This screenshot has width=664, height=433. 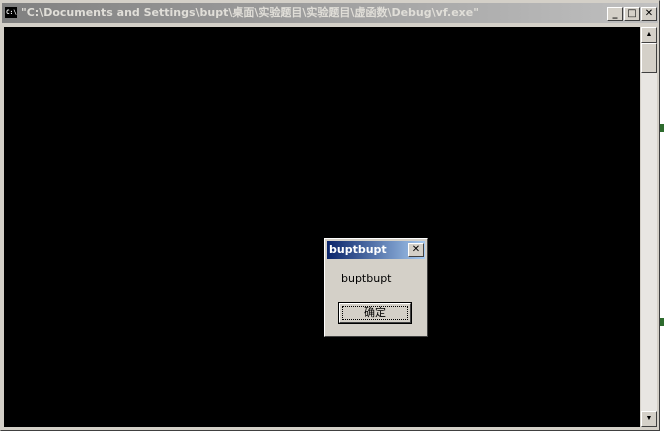 What do you see at coordinates (11, 12) in the screenshot?
I see `console-app-icon: C:\` at bounding box center [11, 12].